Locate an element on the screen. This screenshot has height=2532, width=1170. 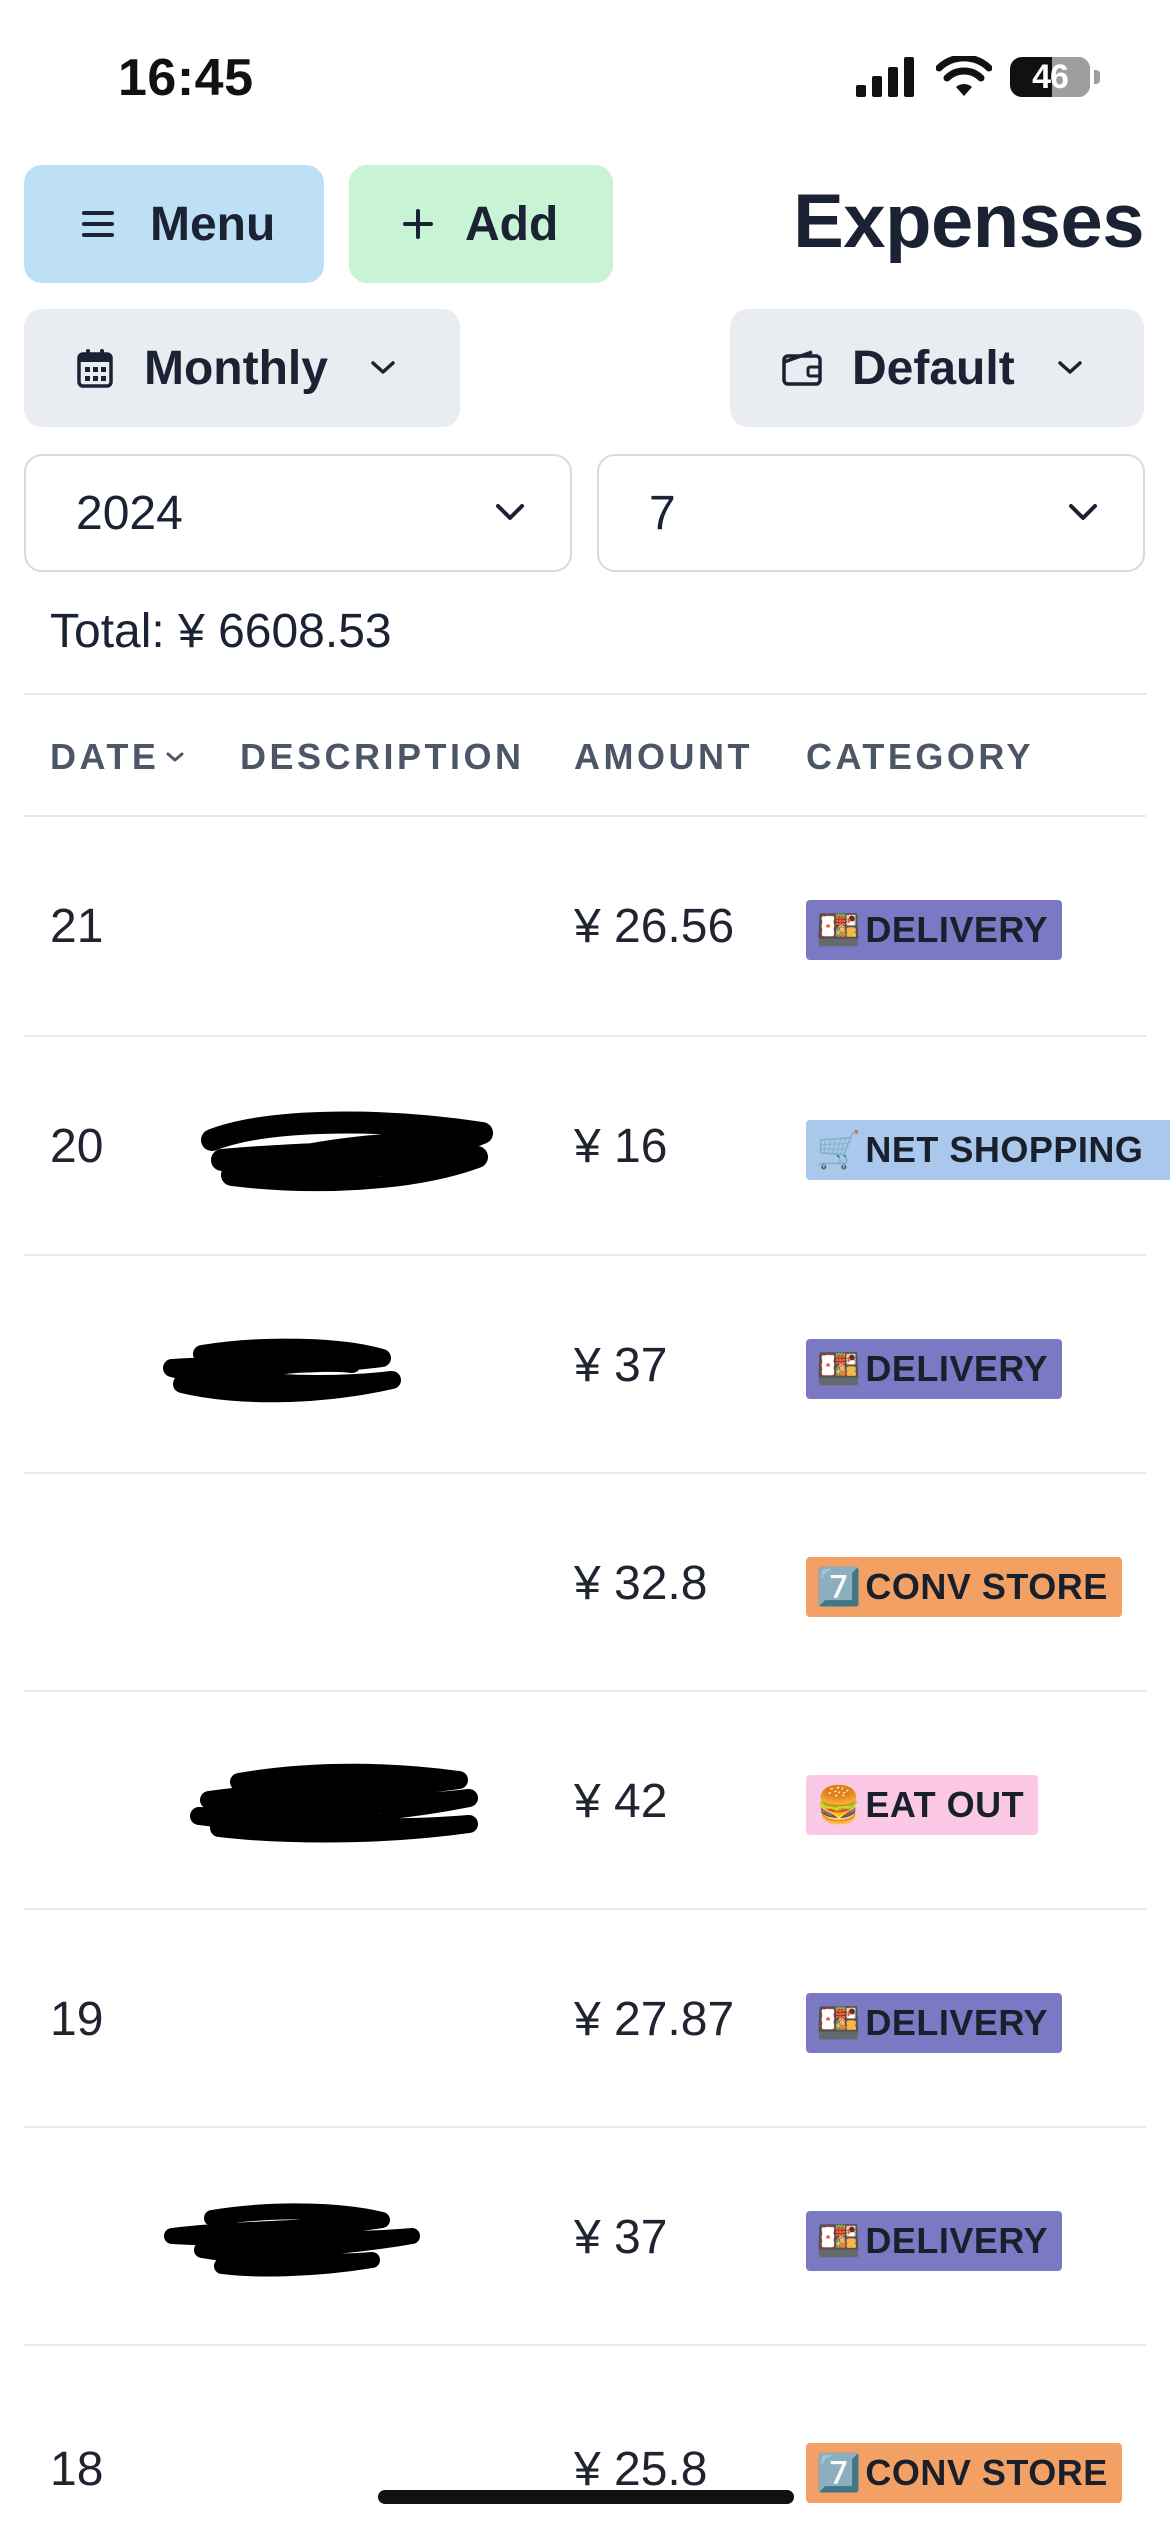
cellular-signal-icon is located at coordinates (885, 77).